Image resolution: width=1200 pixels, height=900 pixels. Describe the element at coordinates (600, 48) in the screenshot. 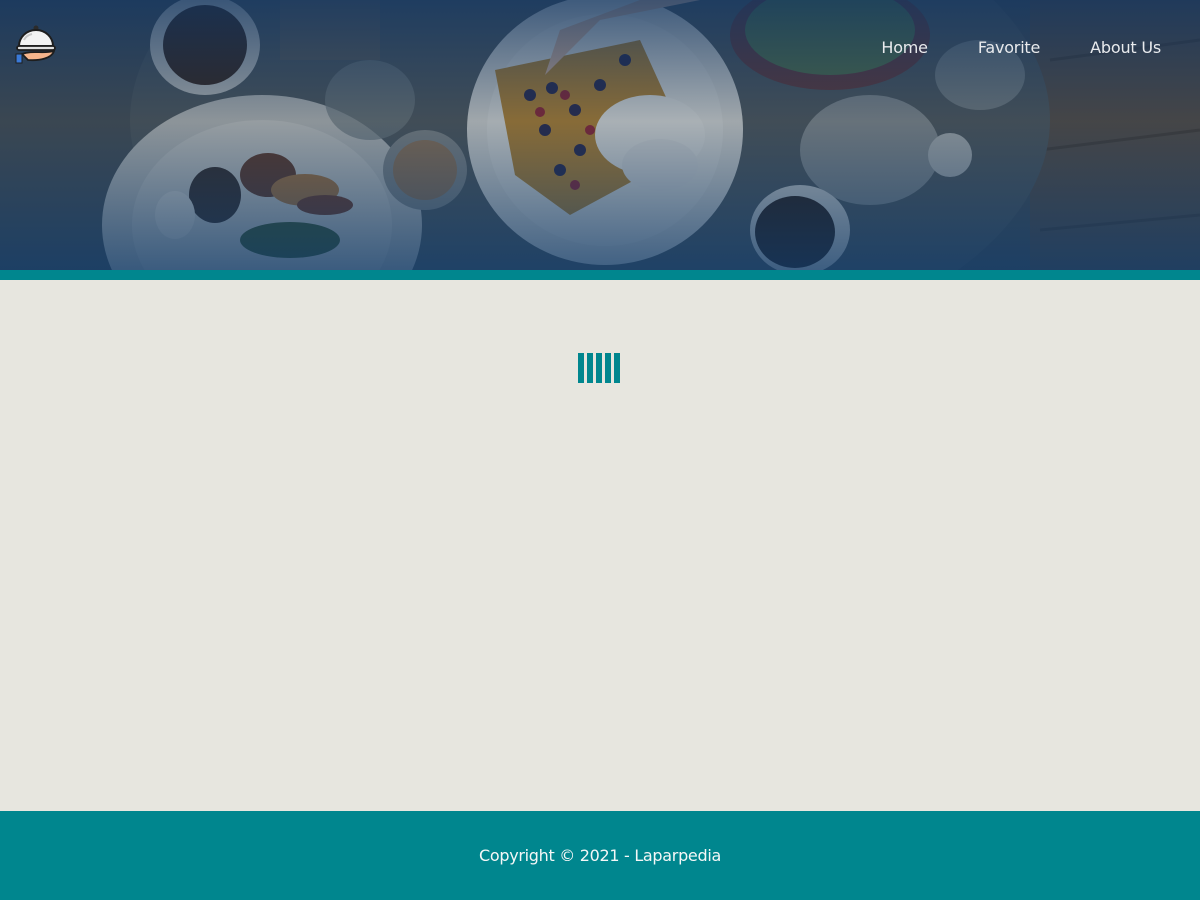

I see `top-navbar: Home Favorite About Us` at that location.